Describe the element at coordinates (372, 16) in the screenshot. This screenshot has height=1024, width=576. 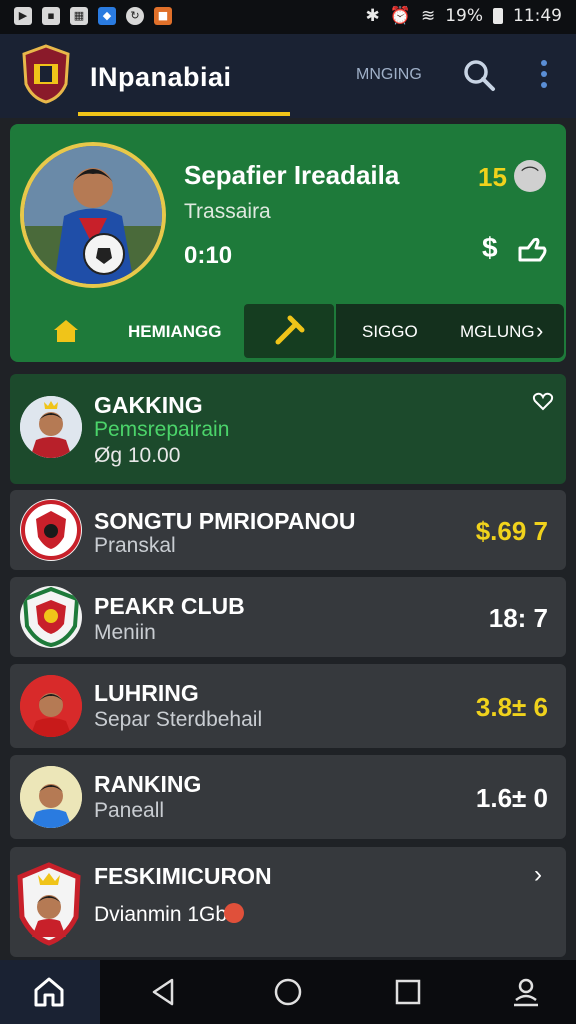
I see `bluetooth-icon: ✱` at that location.